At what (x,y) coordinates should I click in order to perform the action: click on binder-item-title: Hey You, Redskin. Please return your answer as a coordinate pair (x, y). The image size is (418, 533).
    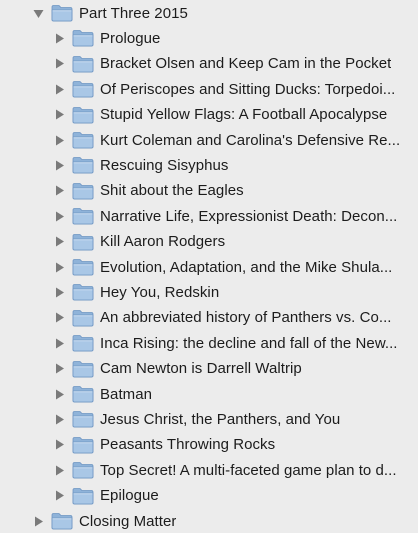
    Looking at the image, I should click on (160, 292).